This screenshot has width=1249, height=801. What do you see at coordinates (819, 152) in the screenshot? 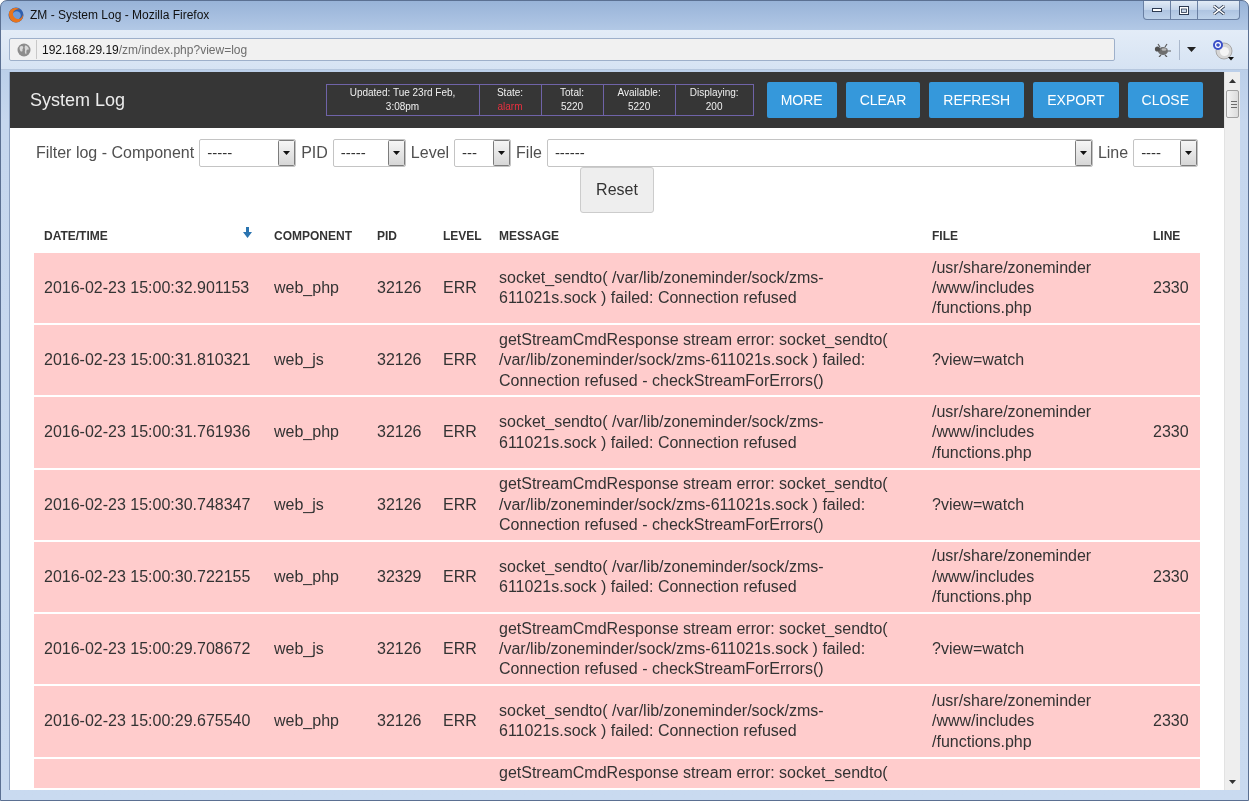
I see `filter-select: ------` at bounding box center [819, 152].